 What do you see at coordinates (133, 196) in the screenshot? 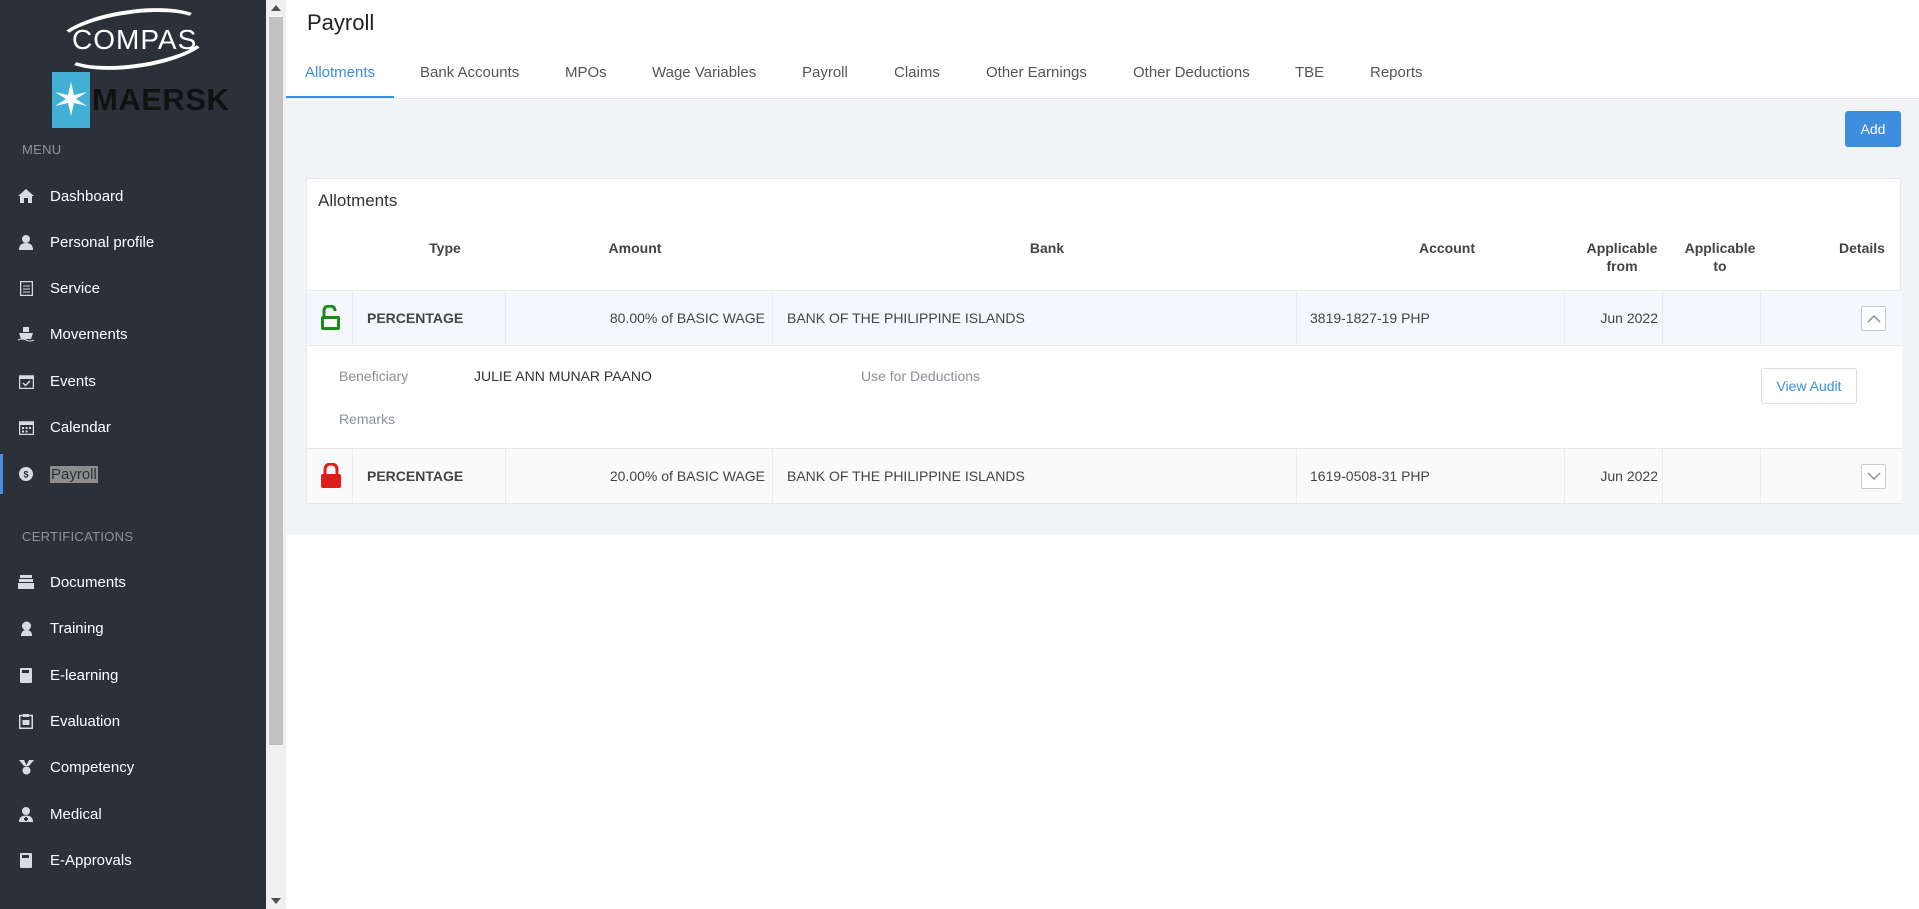
I see `sidebar-item-dashboard: Dashboard` at bounding box center [133, 196].